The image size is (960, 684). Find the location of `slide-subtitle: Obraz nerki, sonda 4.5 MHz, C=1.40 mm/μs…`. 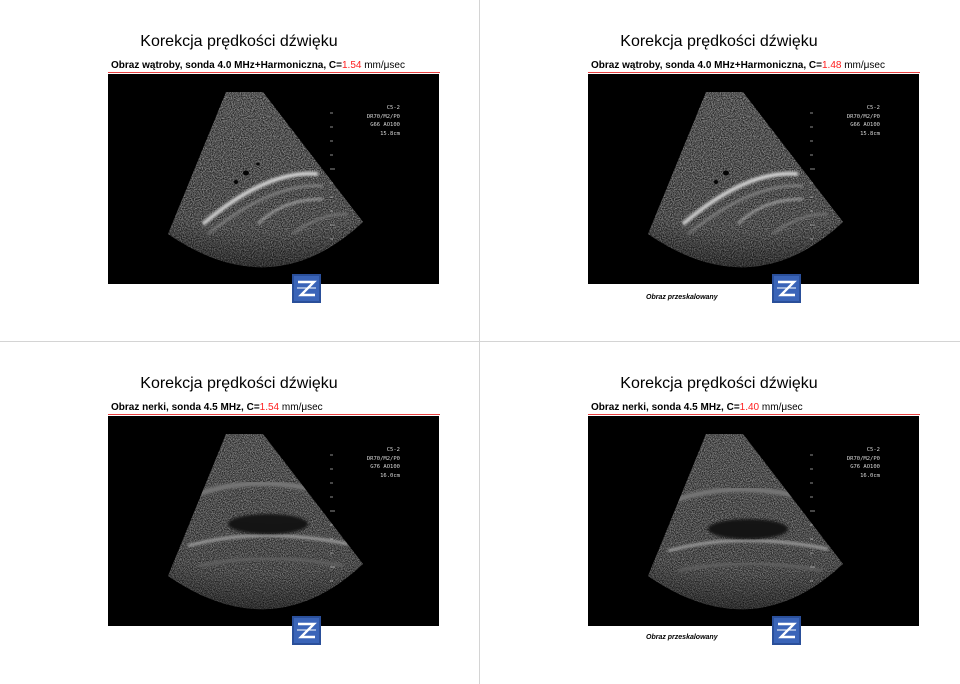

slide-subtitle: Obraz nerki, sonda 4.5 MHz, C=1.40 mm/μs… is located at coordinates (697, 407).